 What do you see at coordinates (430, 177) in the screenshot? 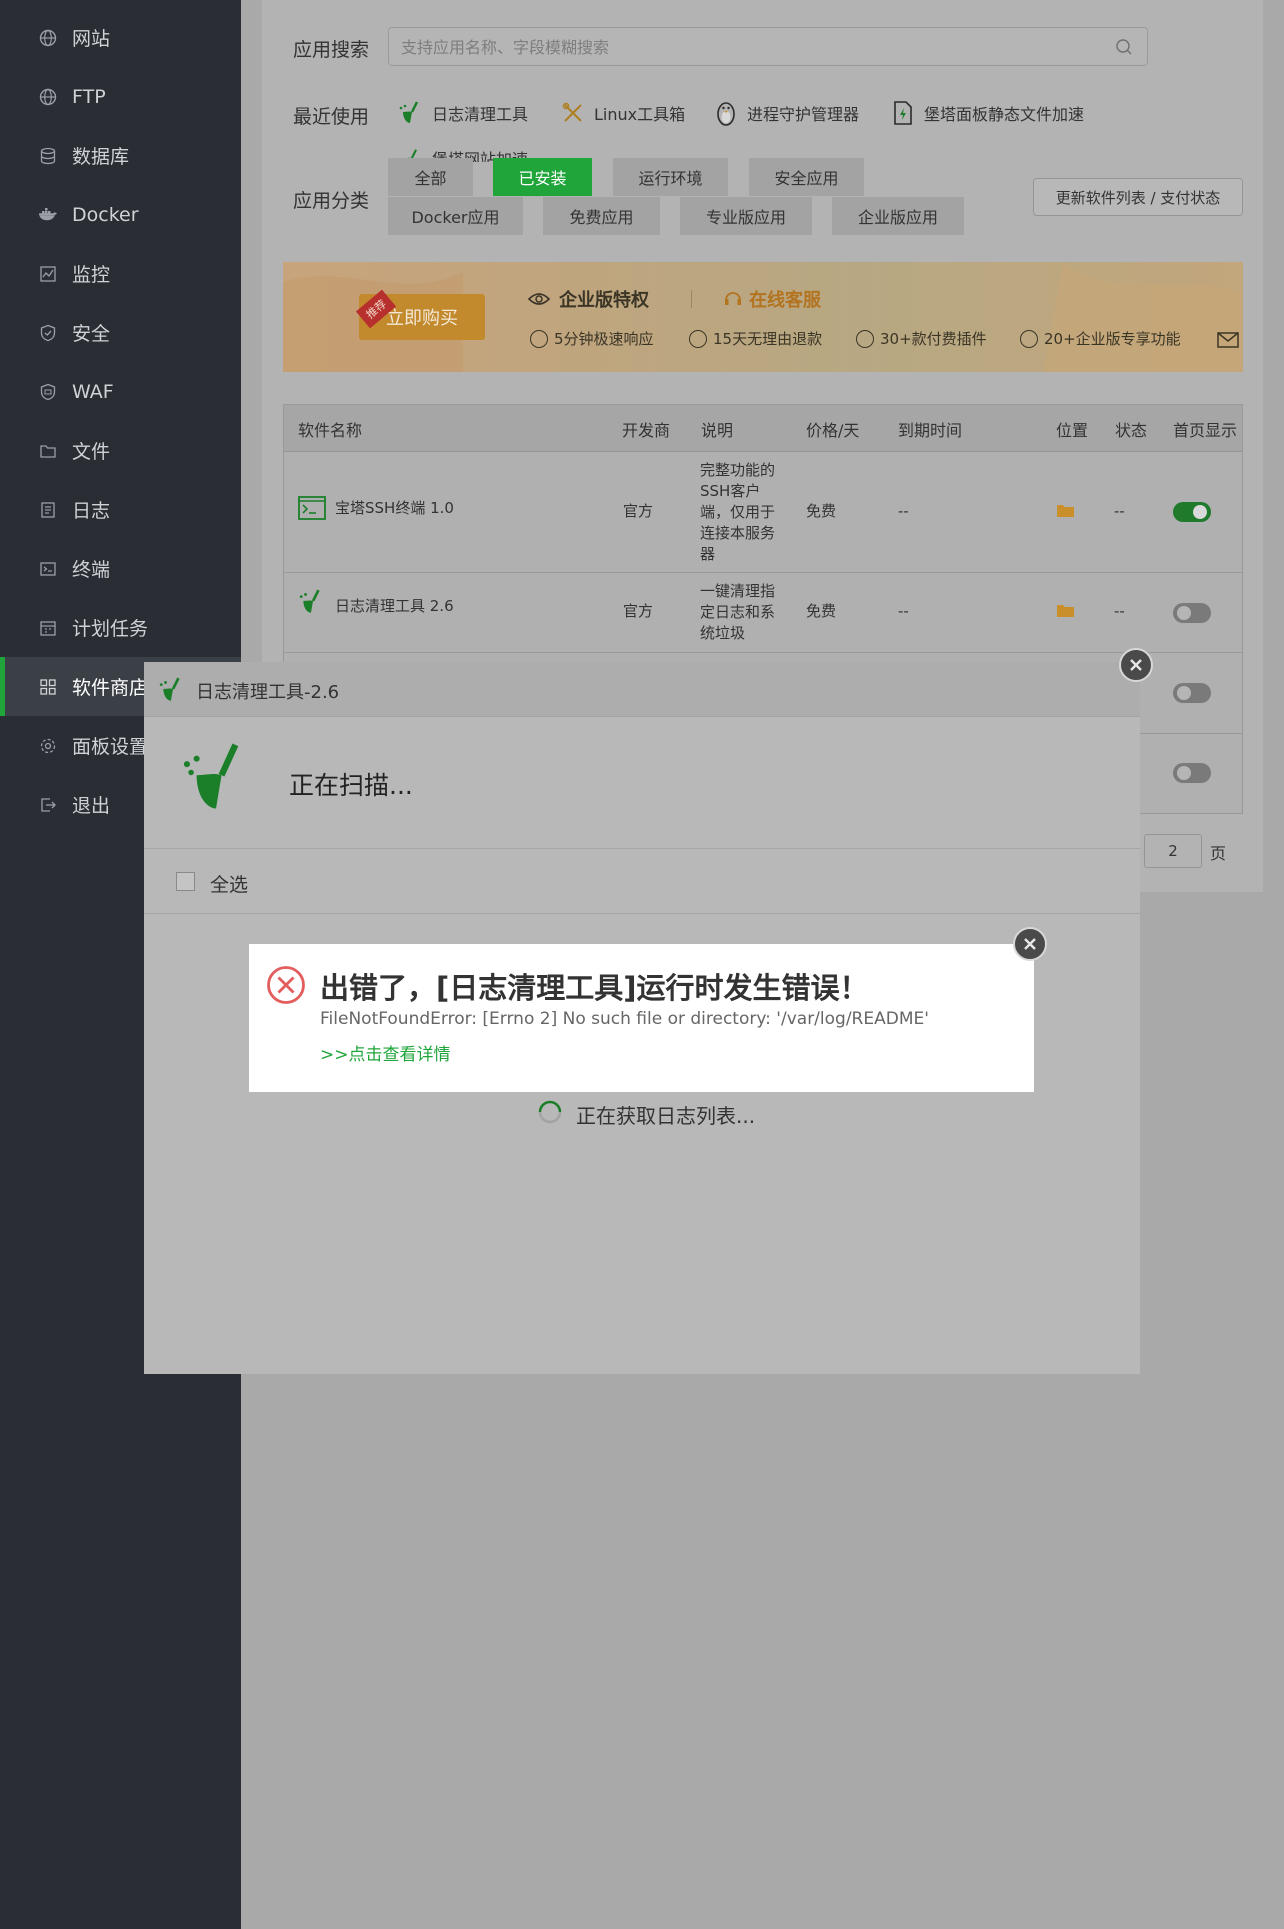
I see `category-all: 全部` at bounding box center [430, 177].